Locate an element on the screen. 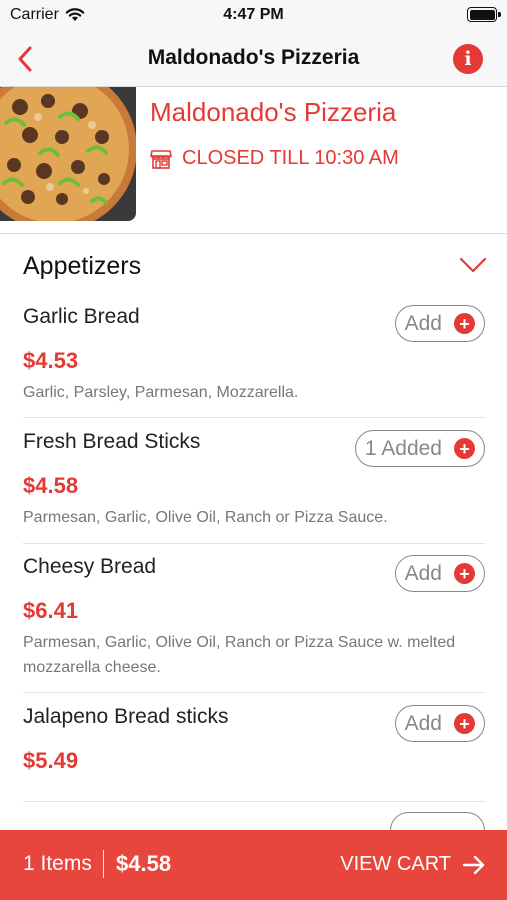 The width and height of the screenshot is (507, 900). status-bar: Carrier 4:47 PM is located at coordinates (253, 16).